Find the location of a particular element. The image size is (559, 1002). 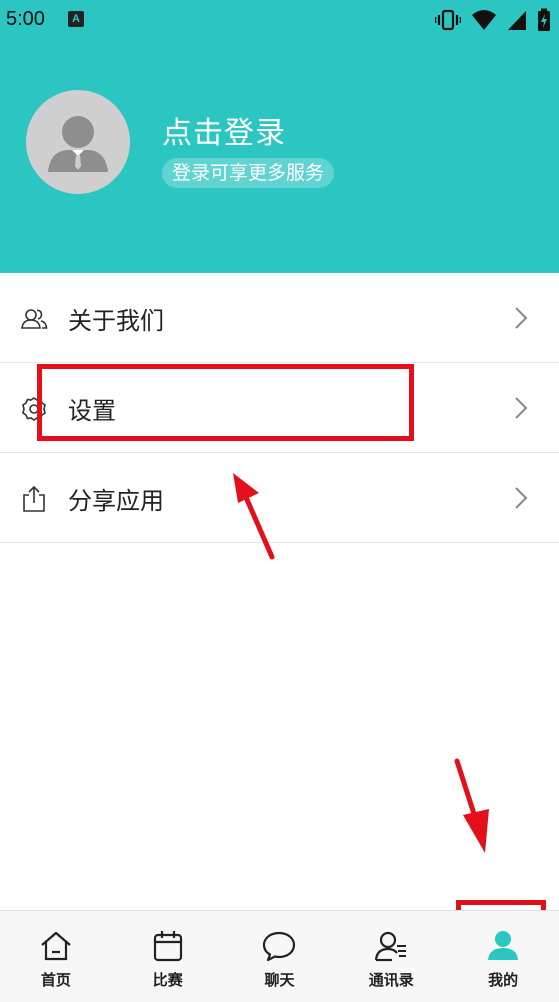

tab-contacts: 通讯录 is located at coordinates (391, 956).